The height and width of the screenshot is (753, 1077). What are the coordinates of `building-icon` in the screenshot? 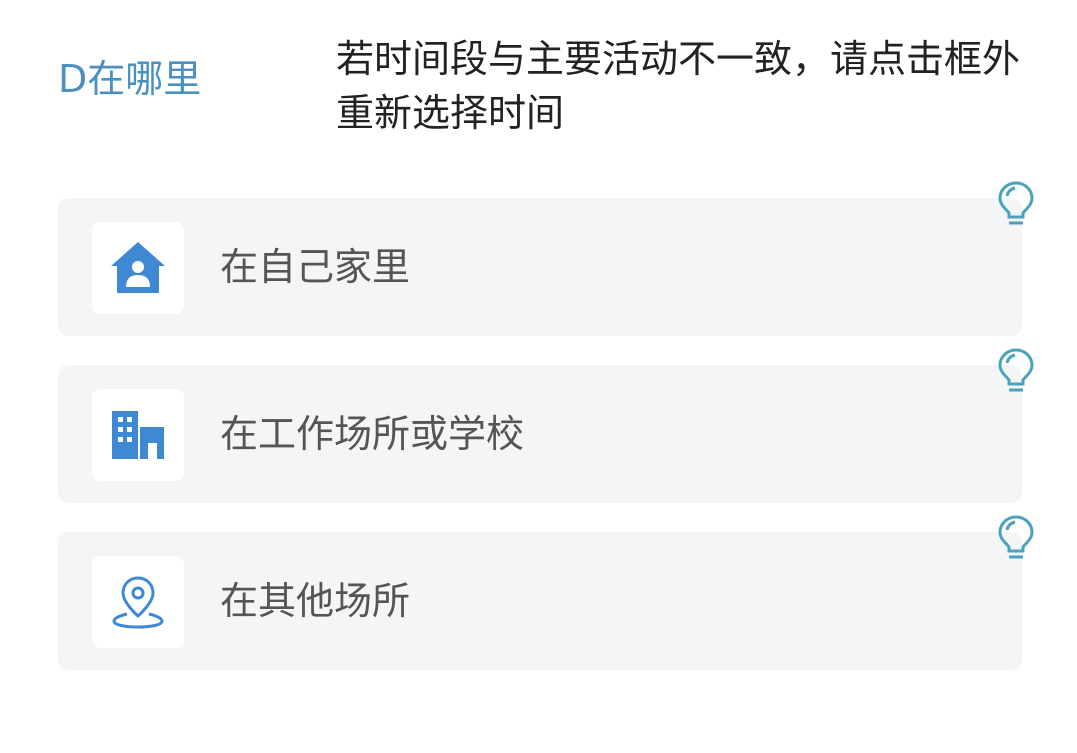 It's located at (138, 435).